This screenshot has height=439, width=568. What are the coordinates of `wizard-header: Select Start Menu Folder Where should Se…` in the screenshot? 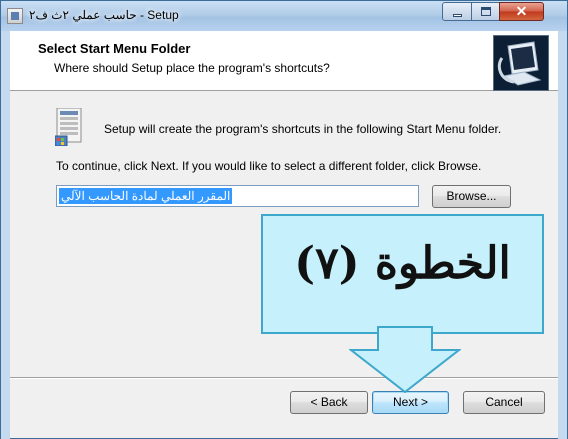 It's located at (284, 61).